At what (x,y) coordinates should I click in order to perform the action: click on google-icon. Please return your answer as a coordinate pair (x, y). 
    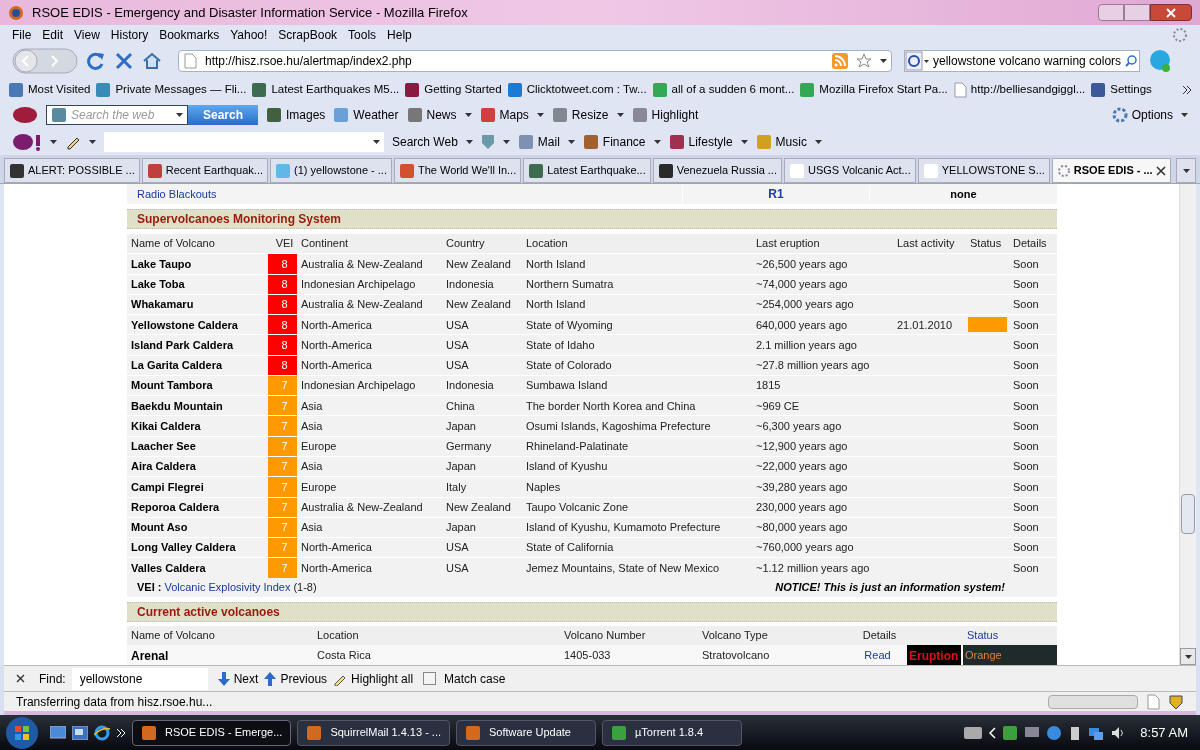
    Looking at the image, I should click on (917, 61).